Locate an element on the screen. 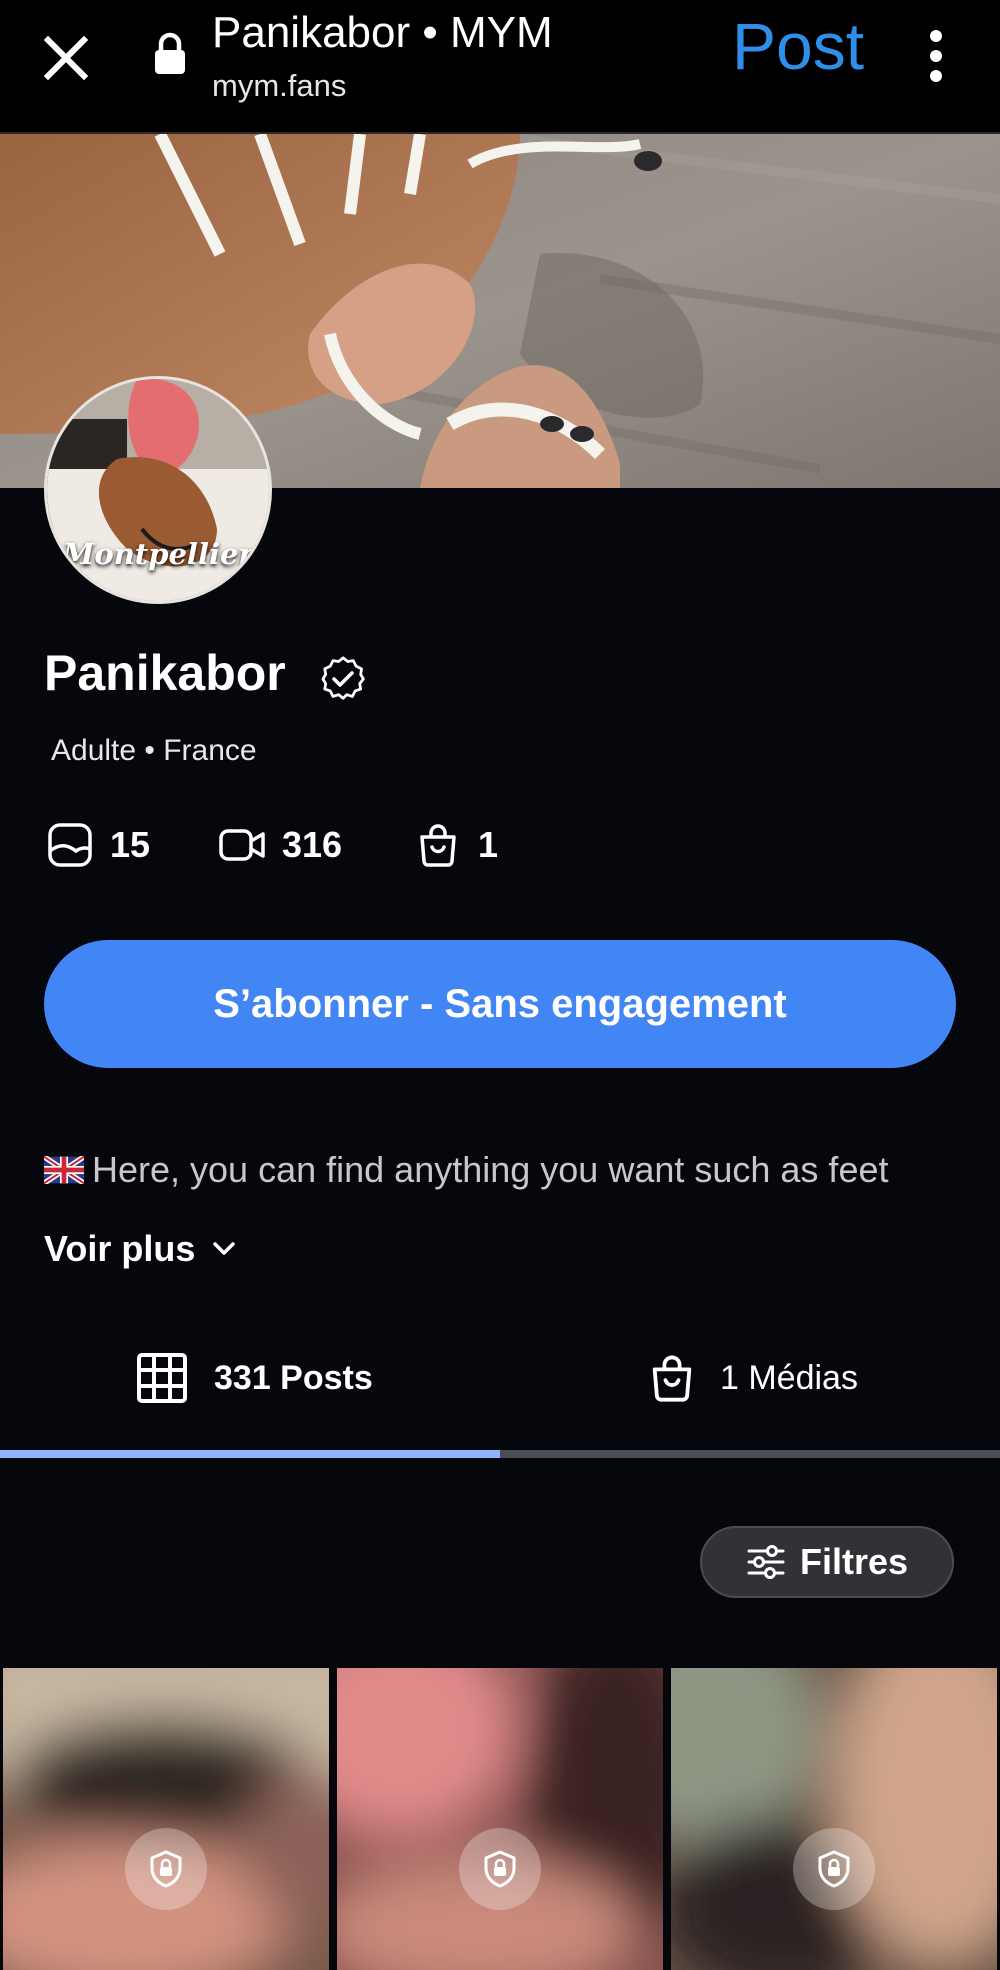  browser-toolbar: Panikabor • MYM mym.fans Post is located at coordinates (500, 67).